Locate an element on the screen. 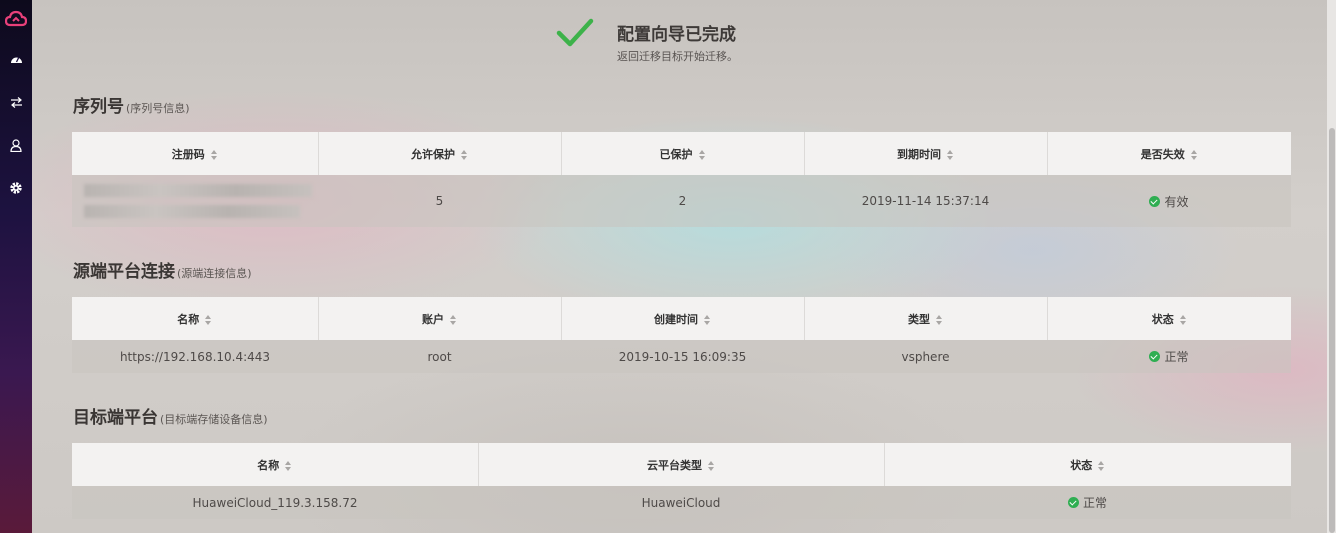 The width and height of the screenshot is (1336, 533). target-section-subtitle: (目标端存储设备信息) is located at coordinates (214, 419).